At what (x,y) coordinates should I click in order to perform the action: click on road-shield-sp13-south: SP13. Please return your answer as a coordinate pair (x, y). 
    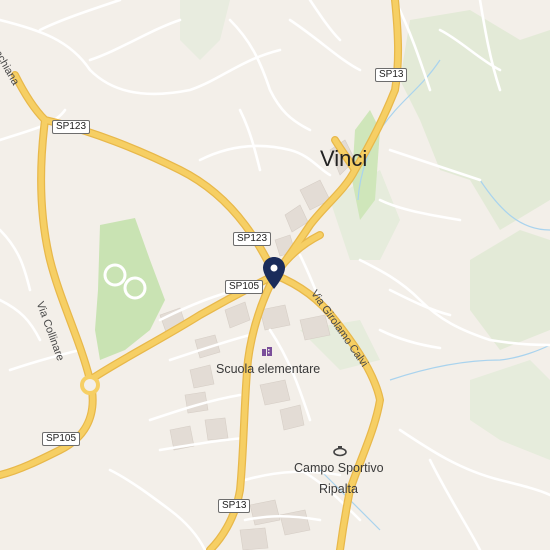
    Looking at the image, I should click on (234, 506).